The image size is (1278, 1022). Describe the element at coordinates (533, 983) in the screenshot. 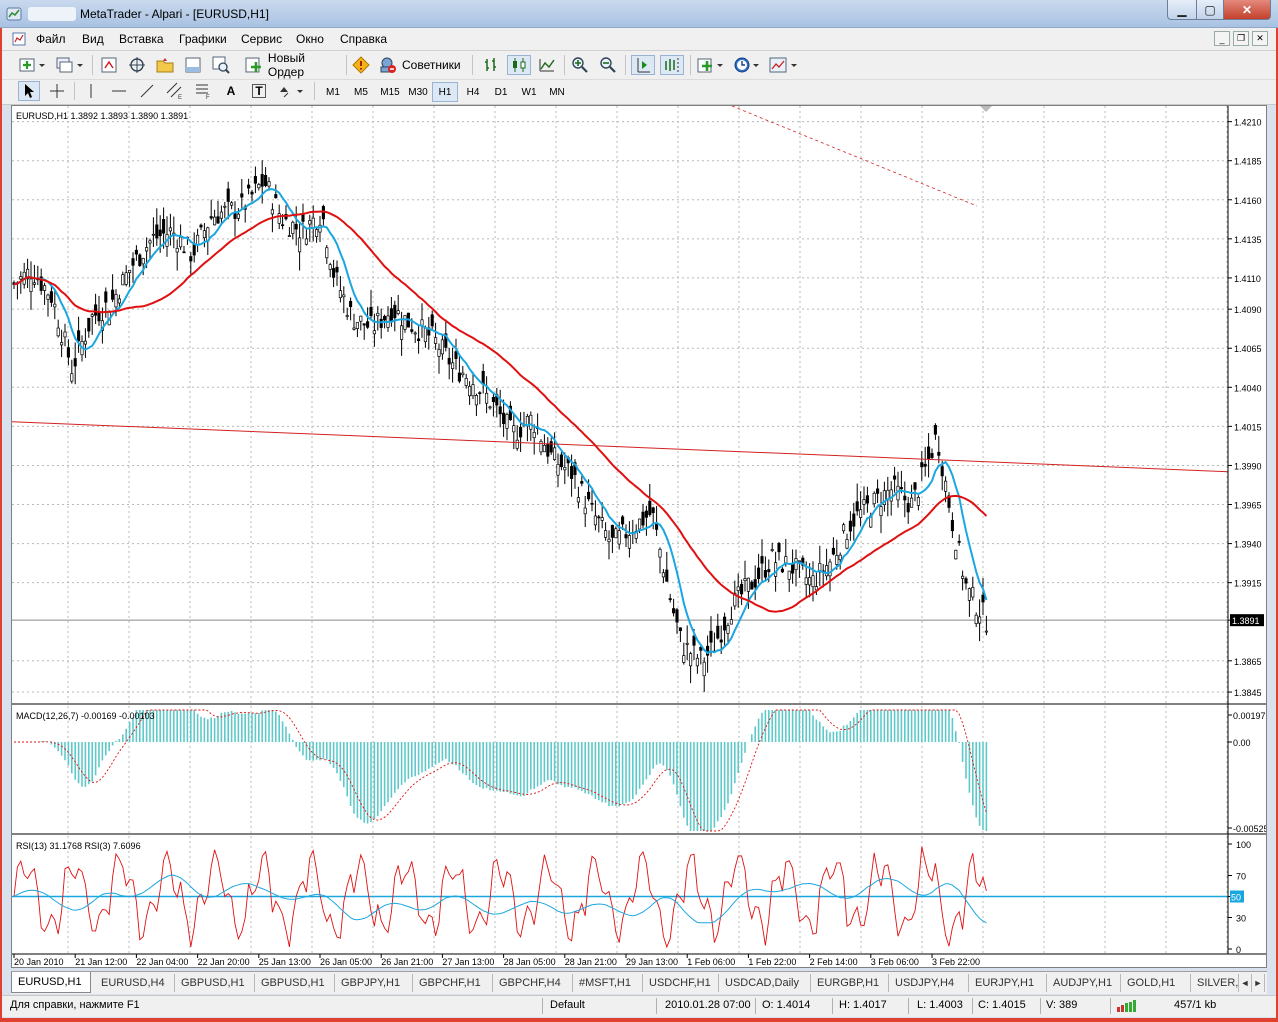

I see `tab-gbpchf-h4: GBPCHF,H4` at that location.